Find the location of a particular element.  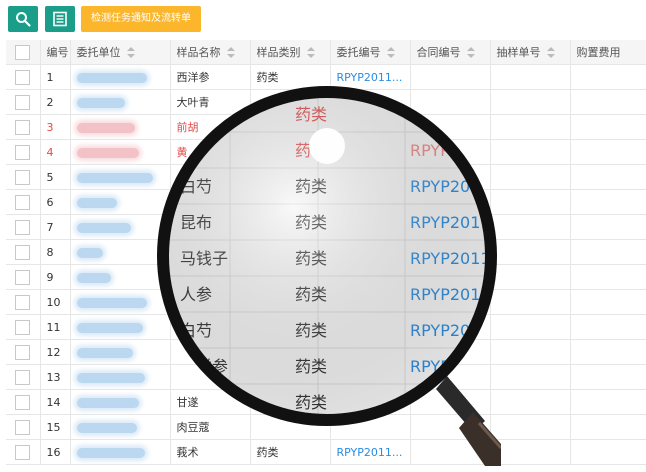

table-row: 7 is located at coordinates (326, 227).